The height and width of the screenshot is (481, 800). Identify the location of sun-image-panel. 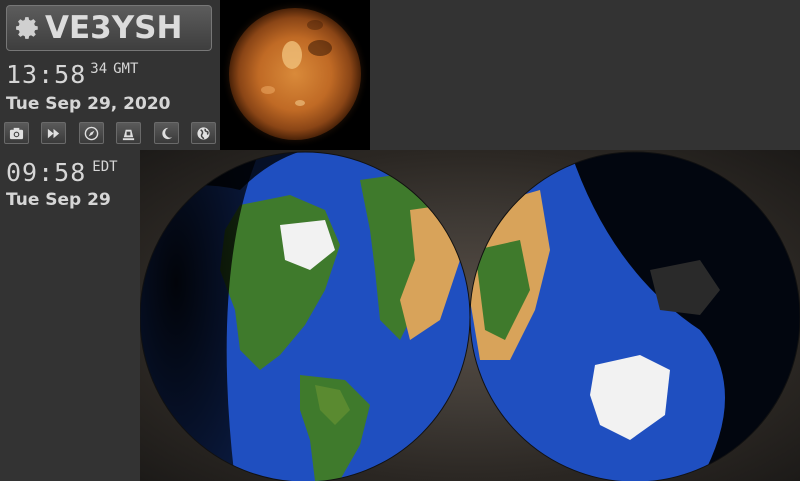
(295, 75).